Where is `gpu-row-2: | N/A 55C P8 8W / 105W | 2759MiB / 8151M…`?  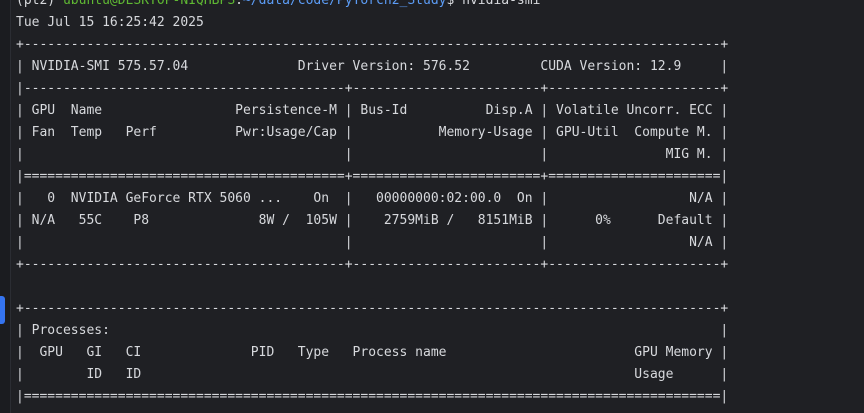 gpu-row-2: | N/A 55C P8 8W / 105W | 2759MiB / 8151M… is located at coordinates (372, 220).